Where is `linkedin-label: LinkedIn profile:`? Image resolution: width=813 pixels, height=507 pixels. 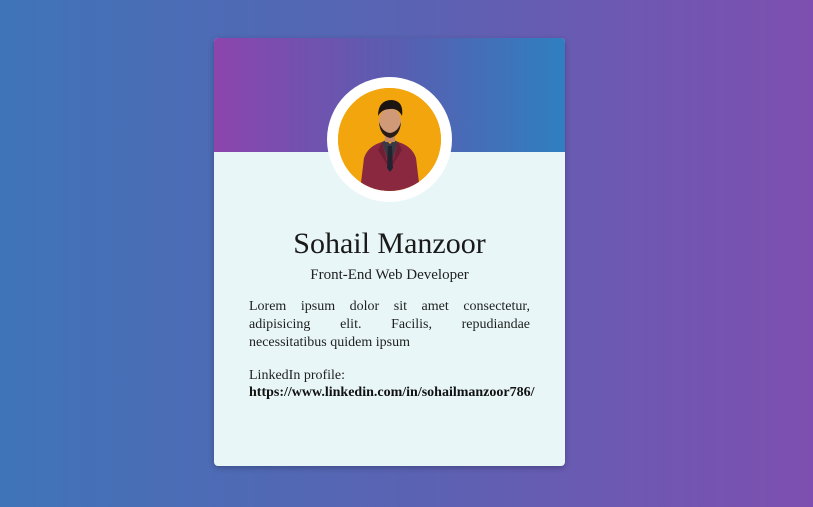 linkedin-label: LinkedIn profile: is located at coordinates (297, 375).